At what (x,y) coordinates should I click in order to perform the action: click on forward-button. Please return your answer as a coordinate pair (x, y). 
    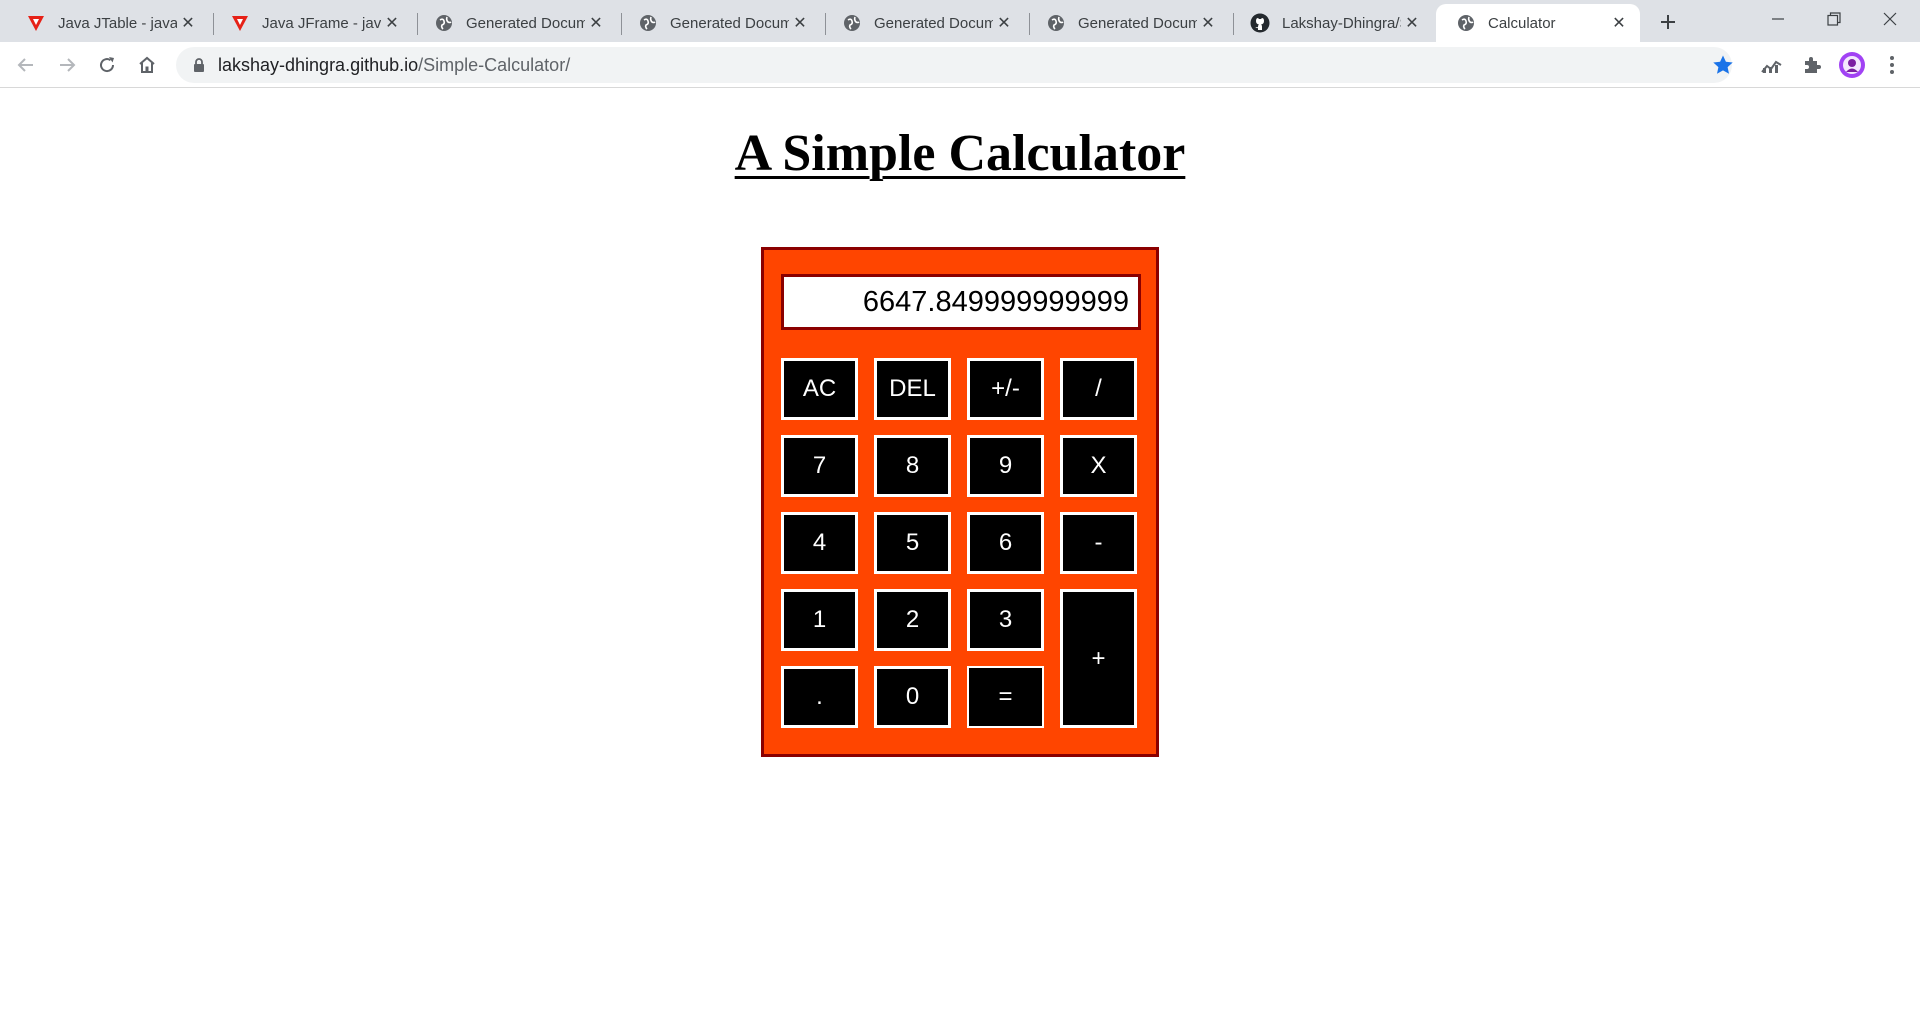
    Looking at the image, I should click on (67, 65).